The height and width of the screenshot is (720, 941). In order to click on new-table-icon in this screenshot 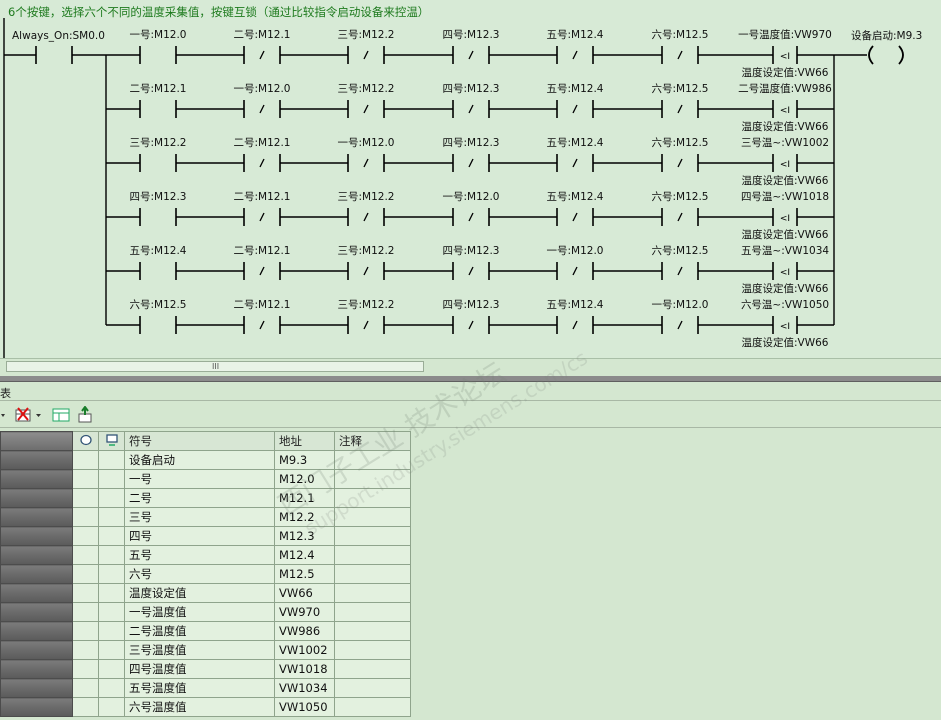, I will do `click(61, 415)`.